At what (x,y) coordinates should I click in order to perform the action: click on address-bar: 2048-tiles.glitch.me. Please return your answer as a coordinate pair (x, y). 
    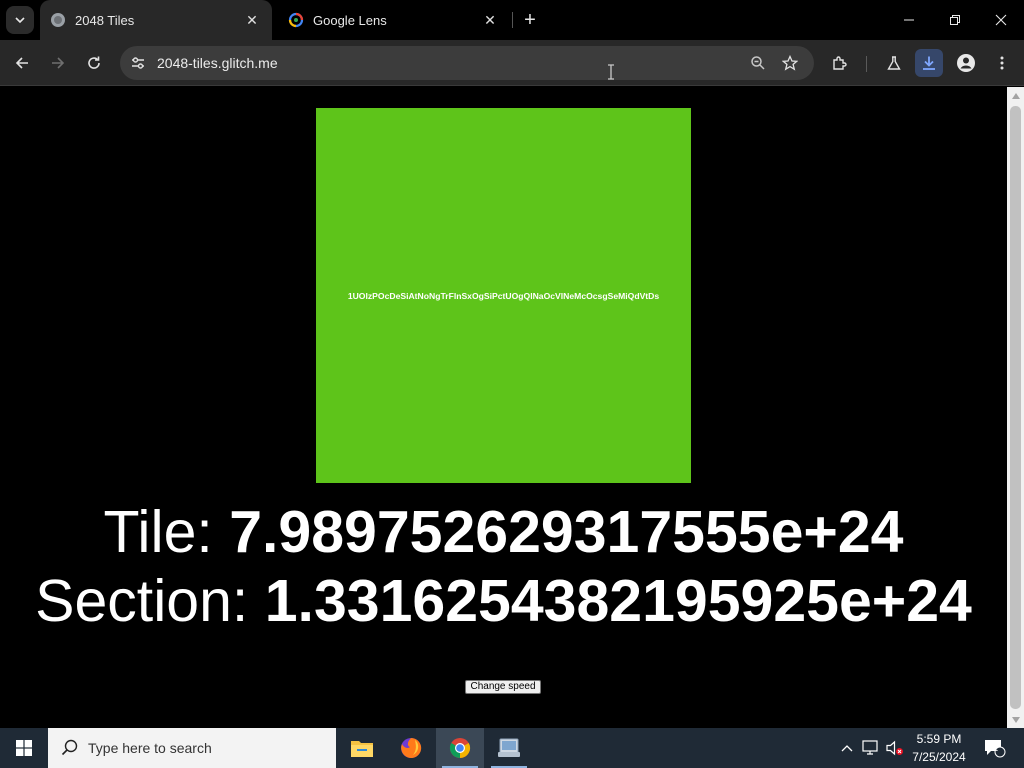
    Looking at the image, I should click on (467, 63).